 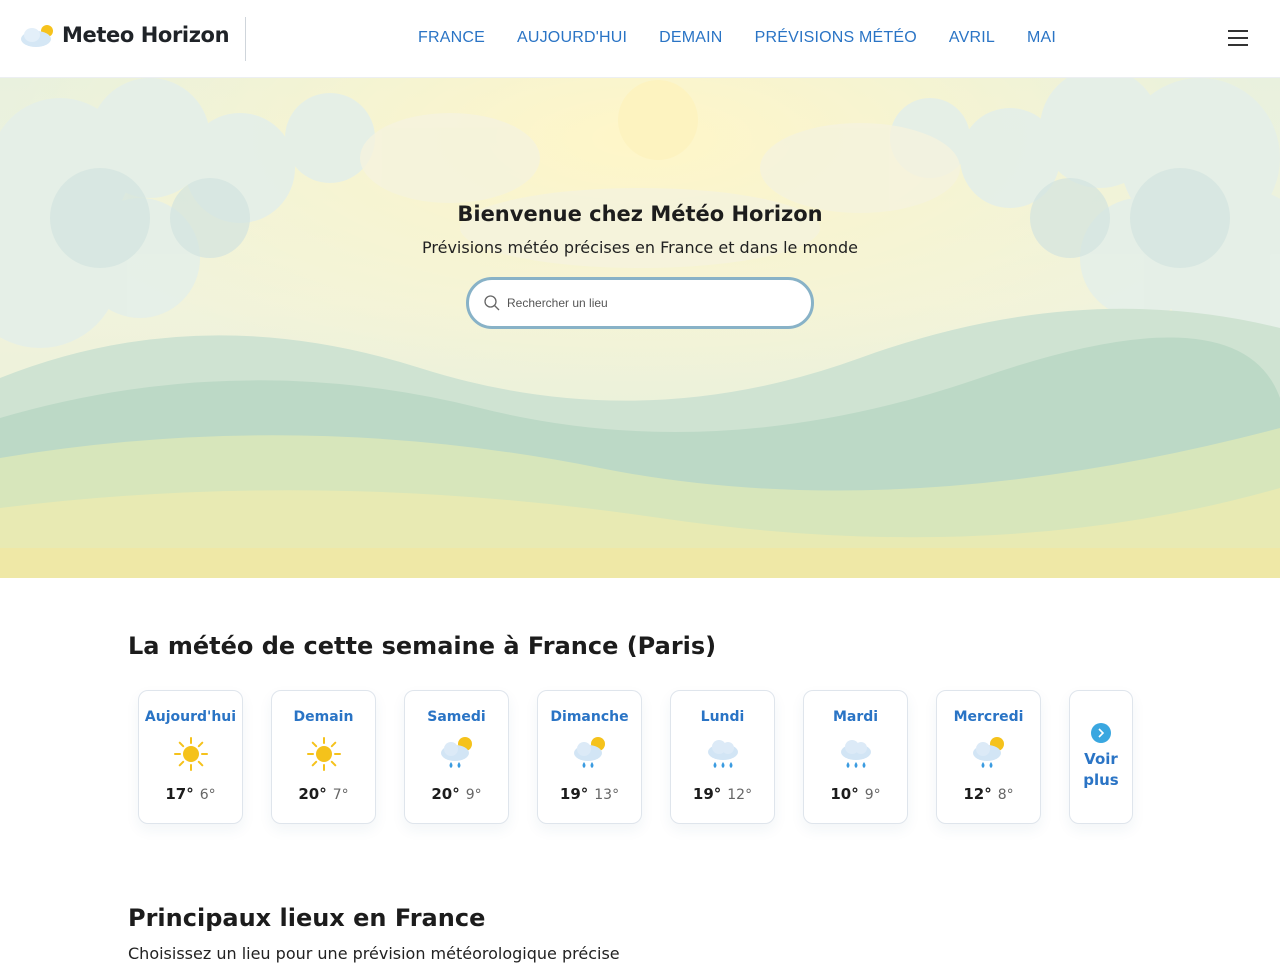 I want to click on nav-france: FRANCE, so click(x=451, y=38).